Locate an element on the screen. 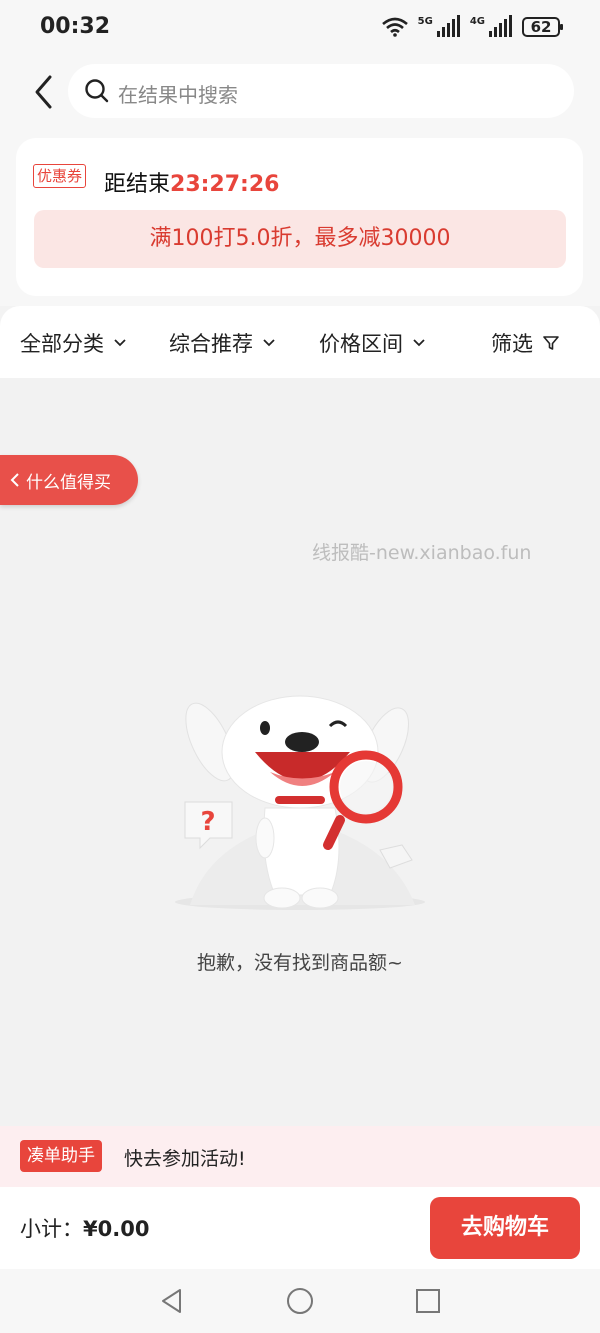 Image resolution: width=600 pixels, height=1333 pixels. countdown: 距结束23:27:26 is located at coordinates (191, 182).